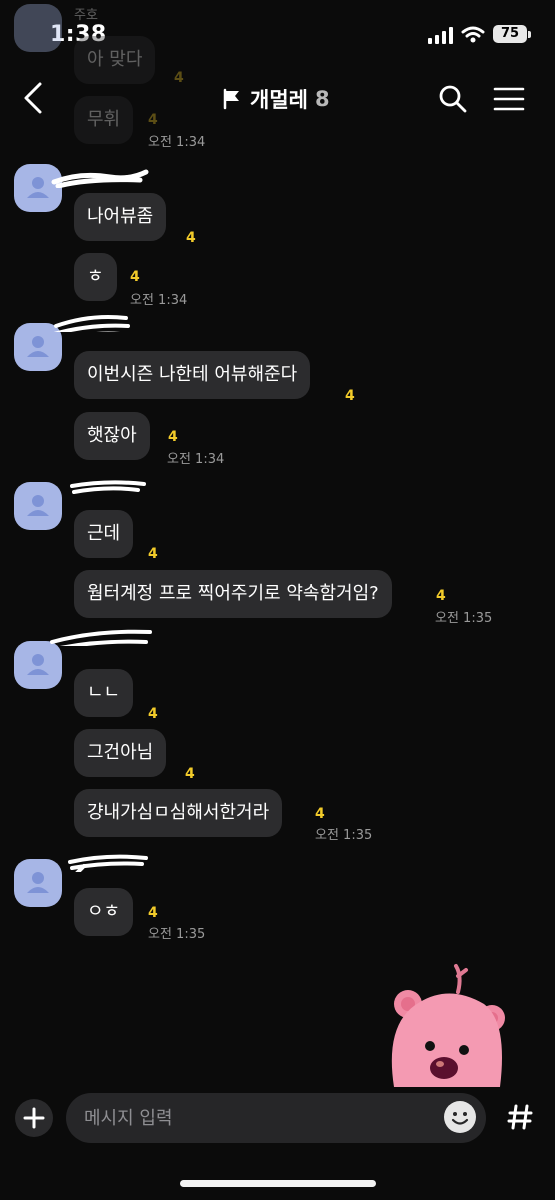 The width and height of the screenshot is (555, 1200). What do you see at coordinates (178, 813) in the screenshot?
I see `message-bubble: 걍내가심ㅁ심해서한거라` at bounding box center [178, 813].